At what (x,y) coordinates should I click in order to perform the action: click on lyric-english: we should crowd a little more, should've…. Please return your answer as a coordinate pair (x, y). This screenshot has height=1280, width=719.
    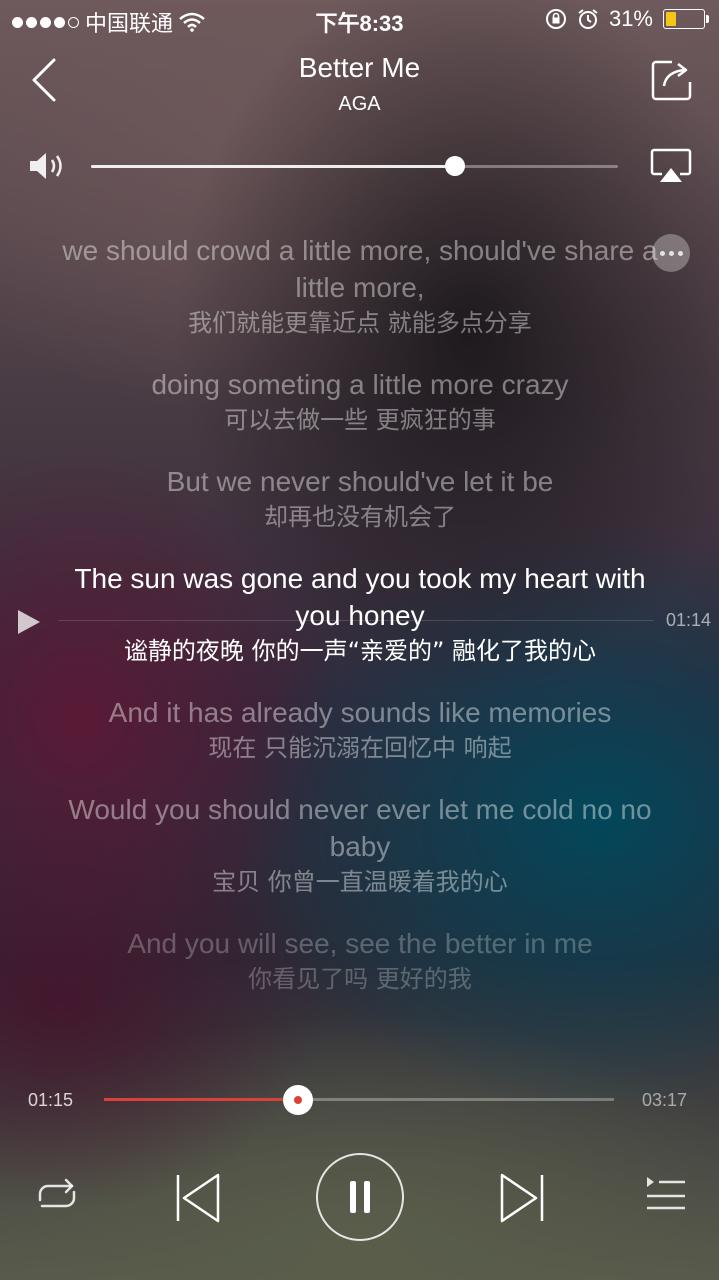
    Looking at the image, I should click on (360, 269).